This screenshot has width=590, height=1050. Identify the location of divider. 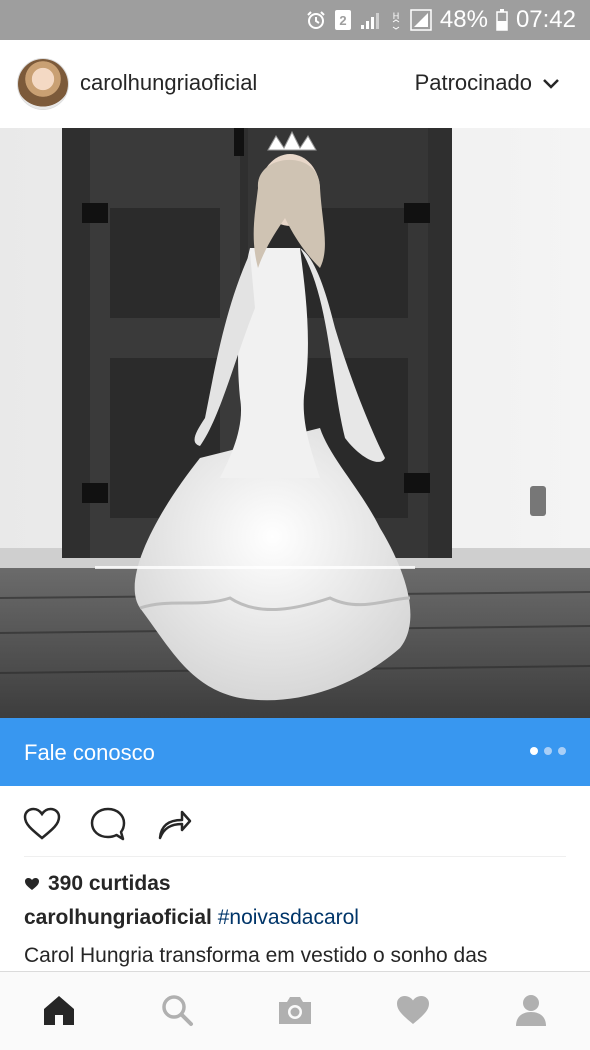
(295, 856).